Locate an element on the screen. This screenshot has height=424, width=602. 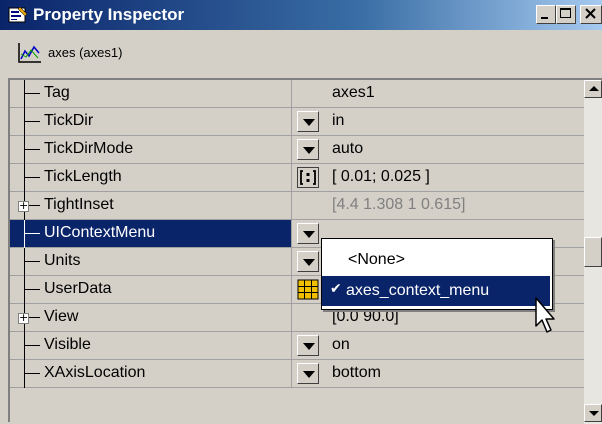
maximize-button is located at coordinates (566, 14).